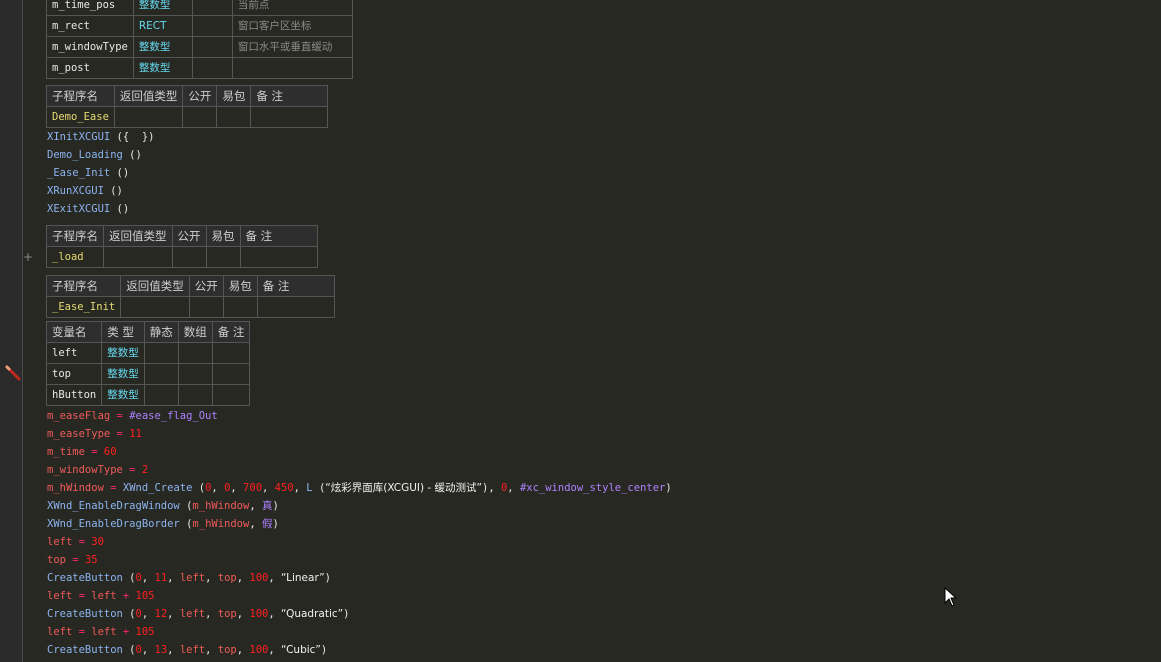  Describe the element at coordinates (97, 542) in the screenshot. I see `number: 30` at that location.